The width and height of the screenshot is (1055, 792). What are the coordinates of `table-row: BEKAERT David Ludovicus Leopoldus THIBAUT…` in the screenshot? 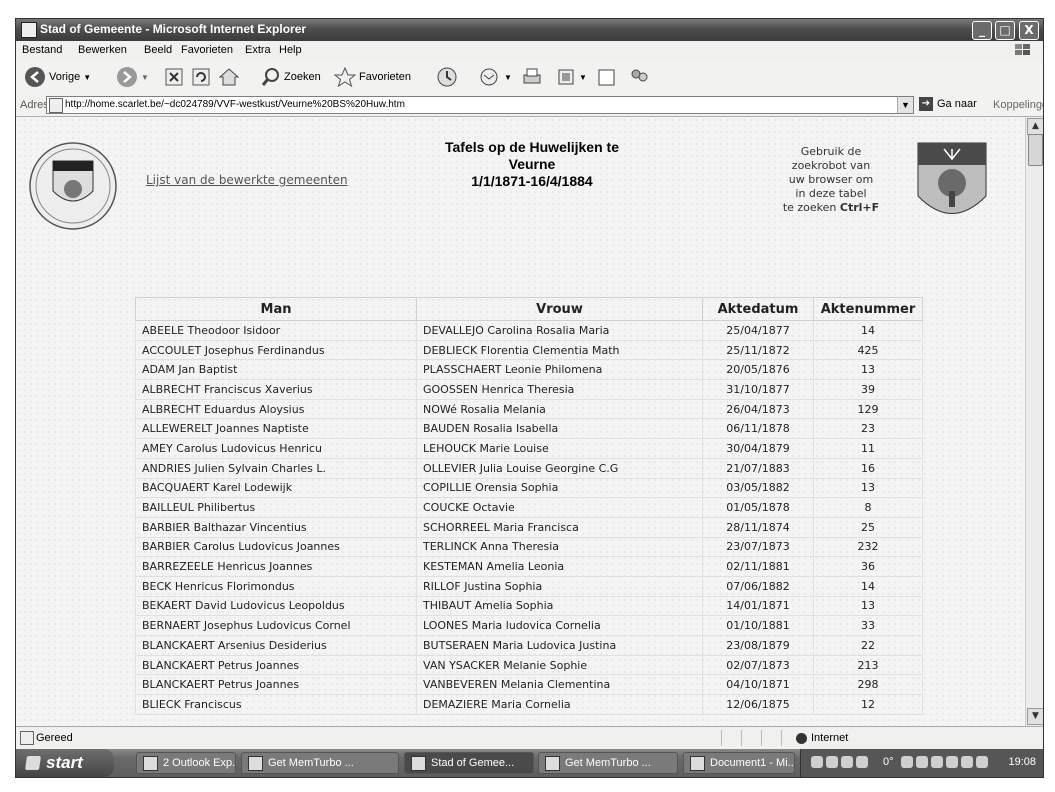 It's located at (529, 606).